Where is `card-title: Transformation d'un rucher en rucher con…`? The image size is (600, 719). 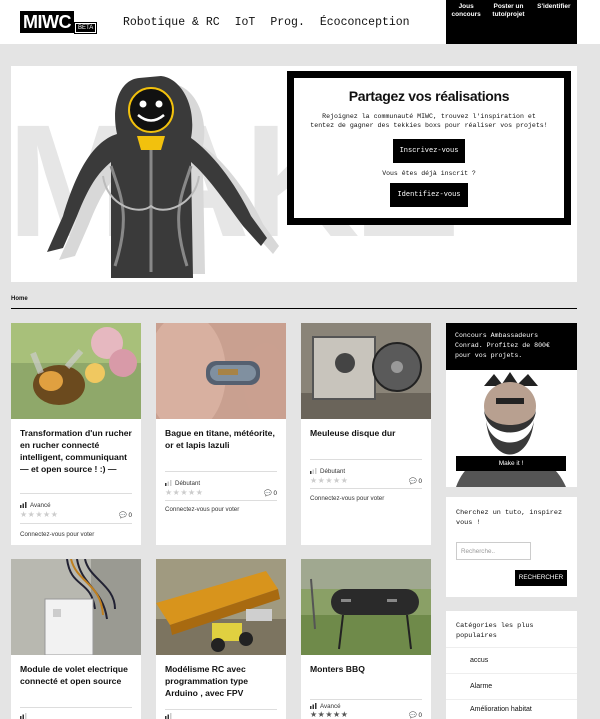 card-title: Transformation d'un rucher en rucher con… is located at coordinates (76, 451).